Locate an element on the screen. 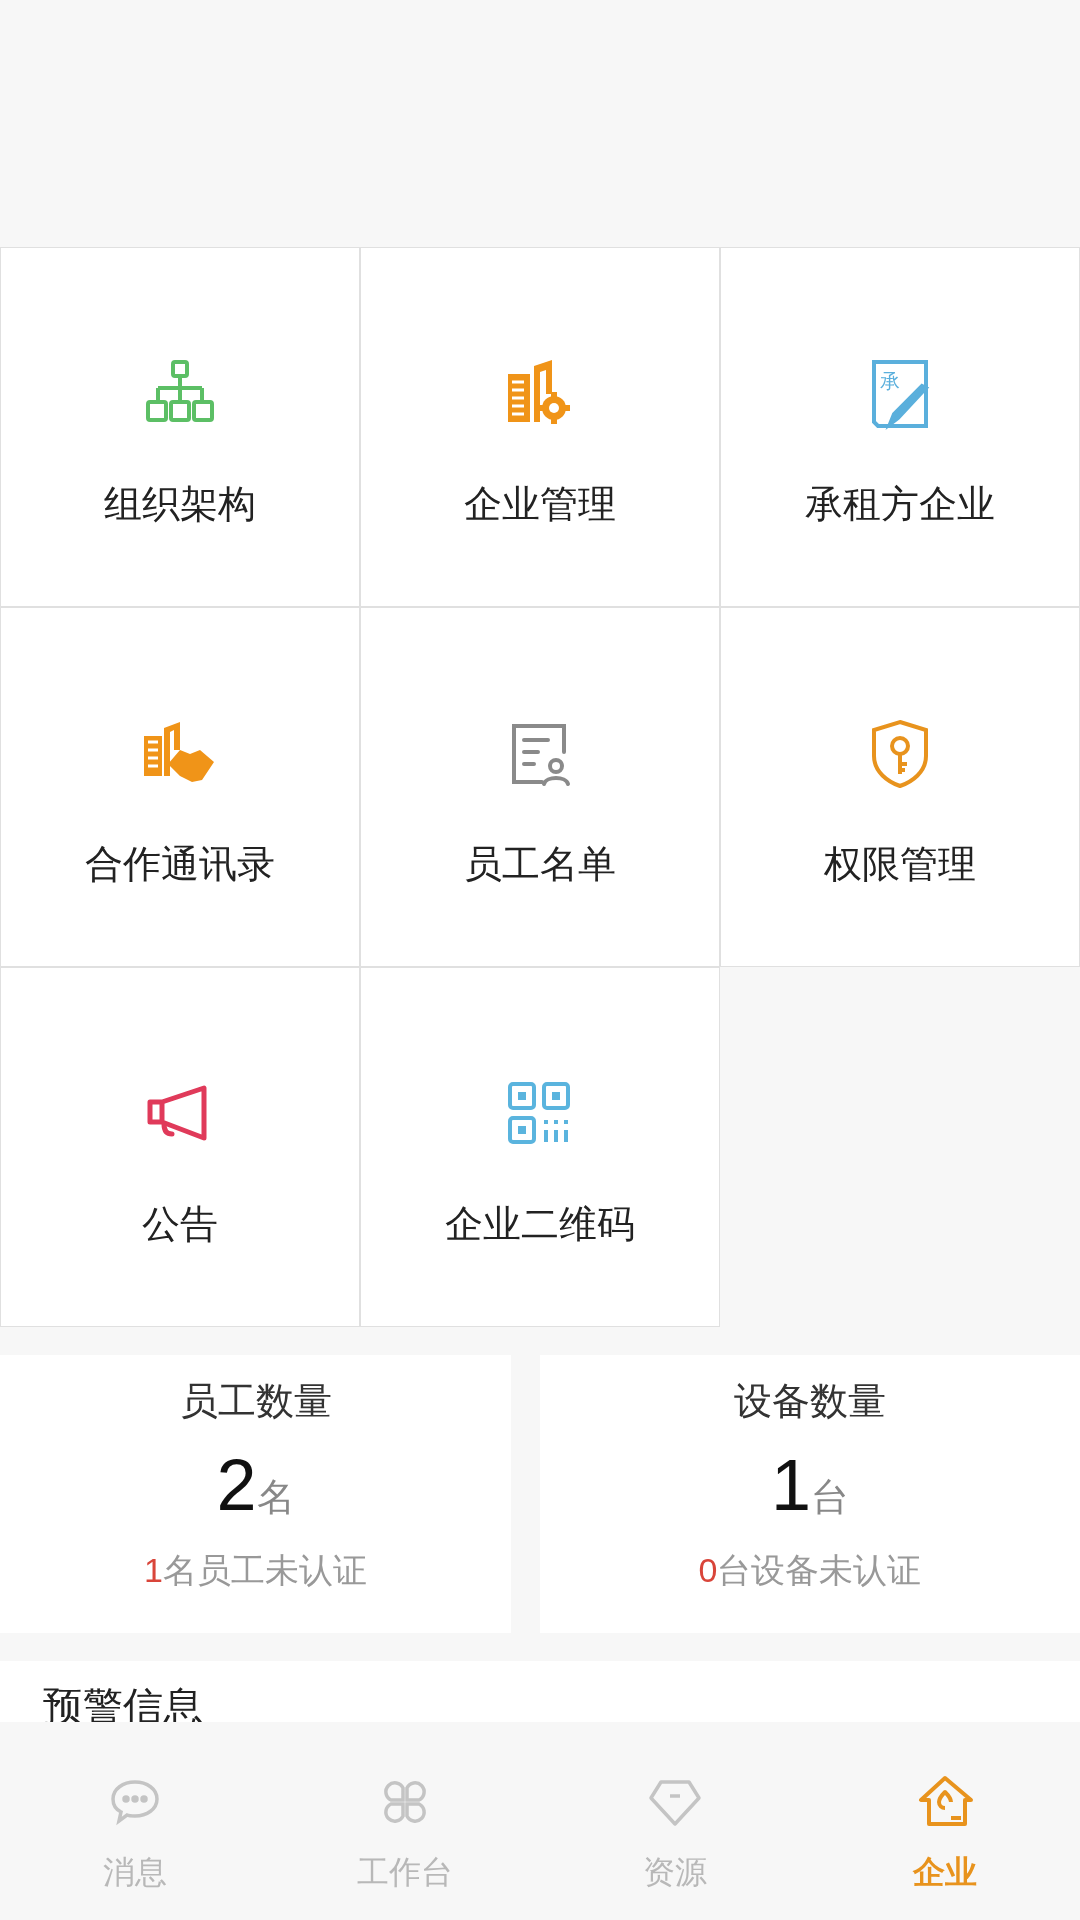 The height and width of the screenshot is (1920, 1080). stat-note: 0台设备未认证 is located at coordinates (810, 1570).